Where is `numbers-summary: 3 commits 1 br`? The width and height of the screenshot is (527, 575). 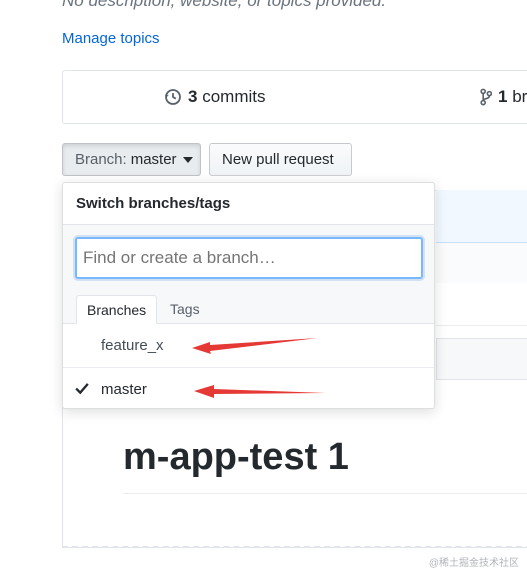
numbers-summary: 3 commits 1 br is located at coordinates (294, 97).